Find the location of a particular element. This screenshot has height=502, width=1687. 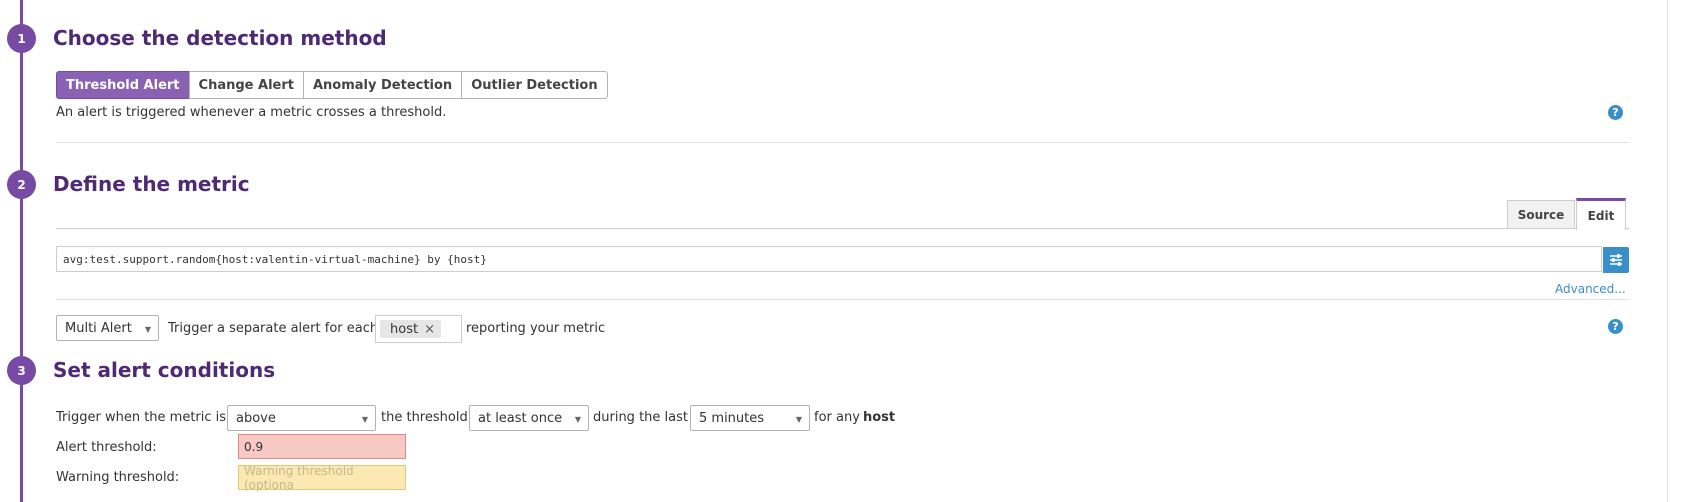

tab-source: Source is located at coordinates (1541, 214).